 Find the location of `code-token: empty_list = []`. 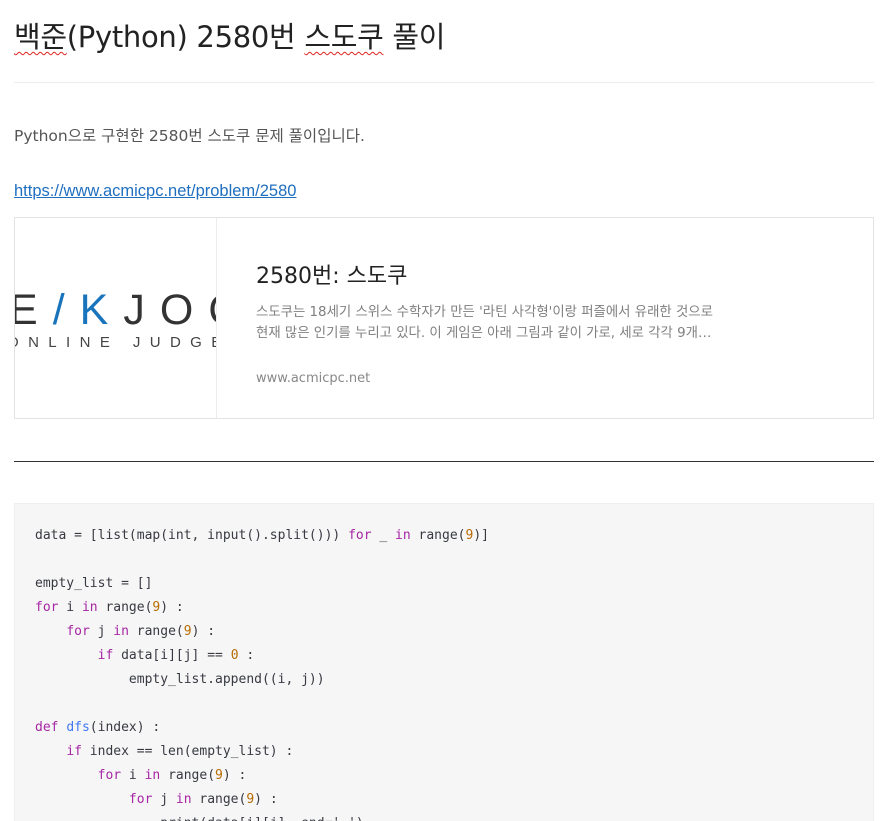

code-token: empty_list = [] is located at coordinates (94, 583).